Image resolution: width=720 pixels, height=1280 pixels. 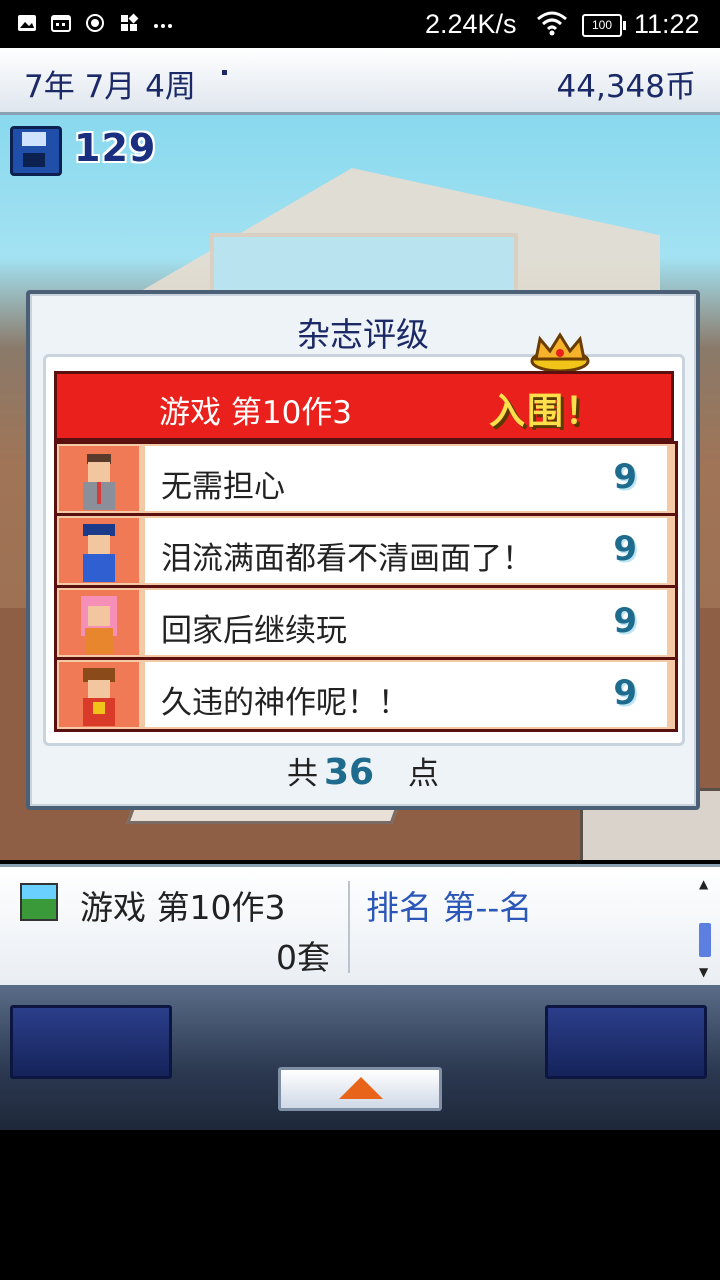 I want to click on clock: 11:22, so click(x=667, y=24).